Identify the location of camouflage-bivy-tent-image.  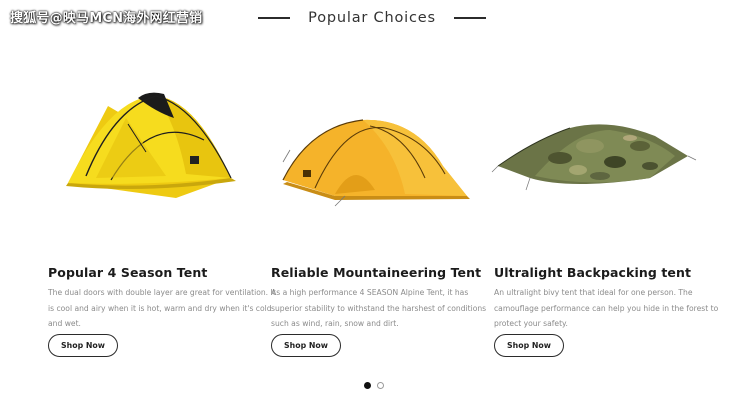
(595, 143).